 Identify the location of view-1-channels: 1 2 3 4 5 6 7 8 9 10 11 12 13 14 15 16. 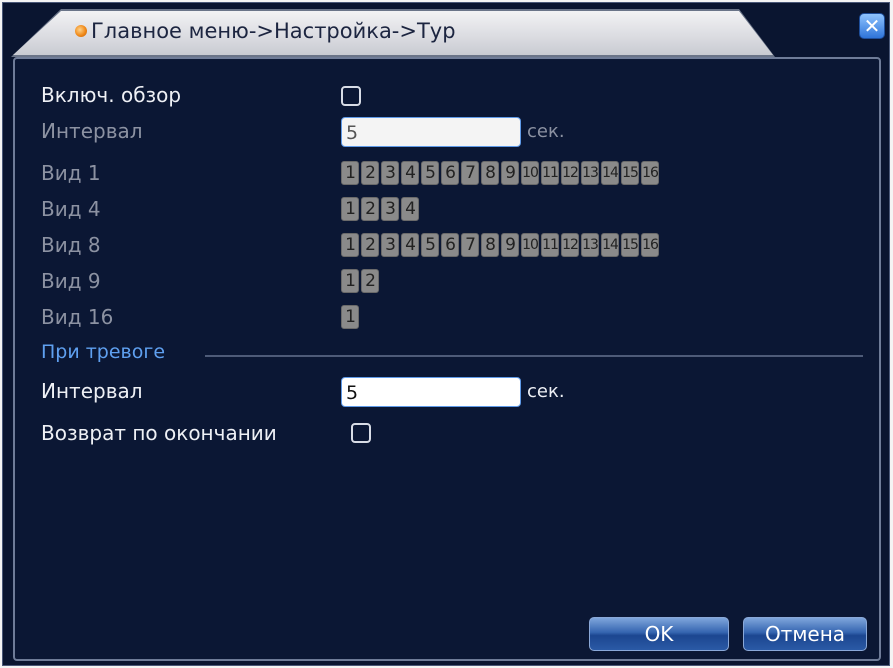
(500, 173).